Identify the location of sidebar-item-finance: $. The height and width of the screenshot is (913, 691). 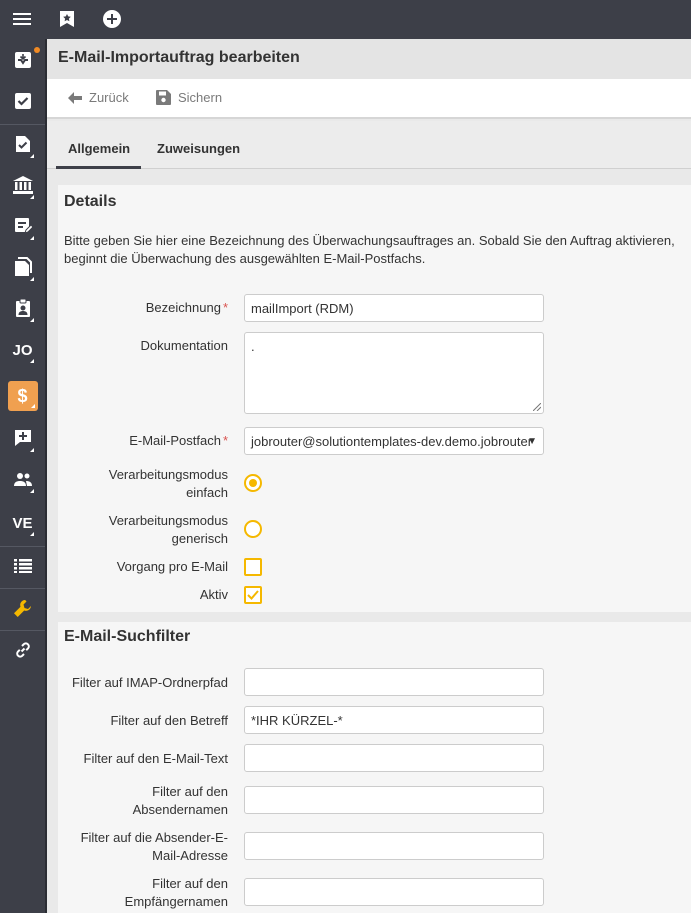
(22, 396).